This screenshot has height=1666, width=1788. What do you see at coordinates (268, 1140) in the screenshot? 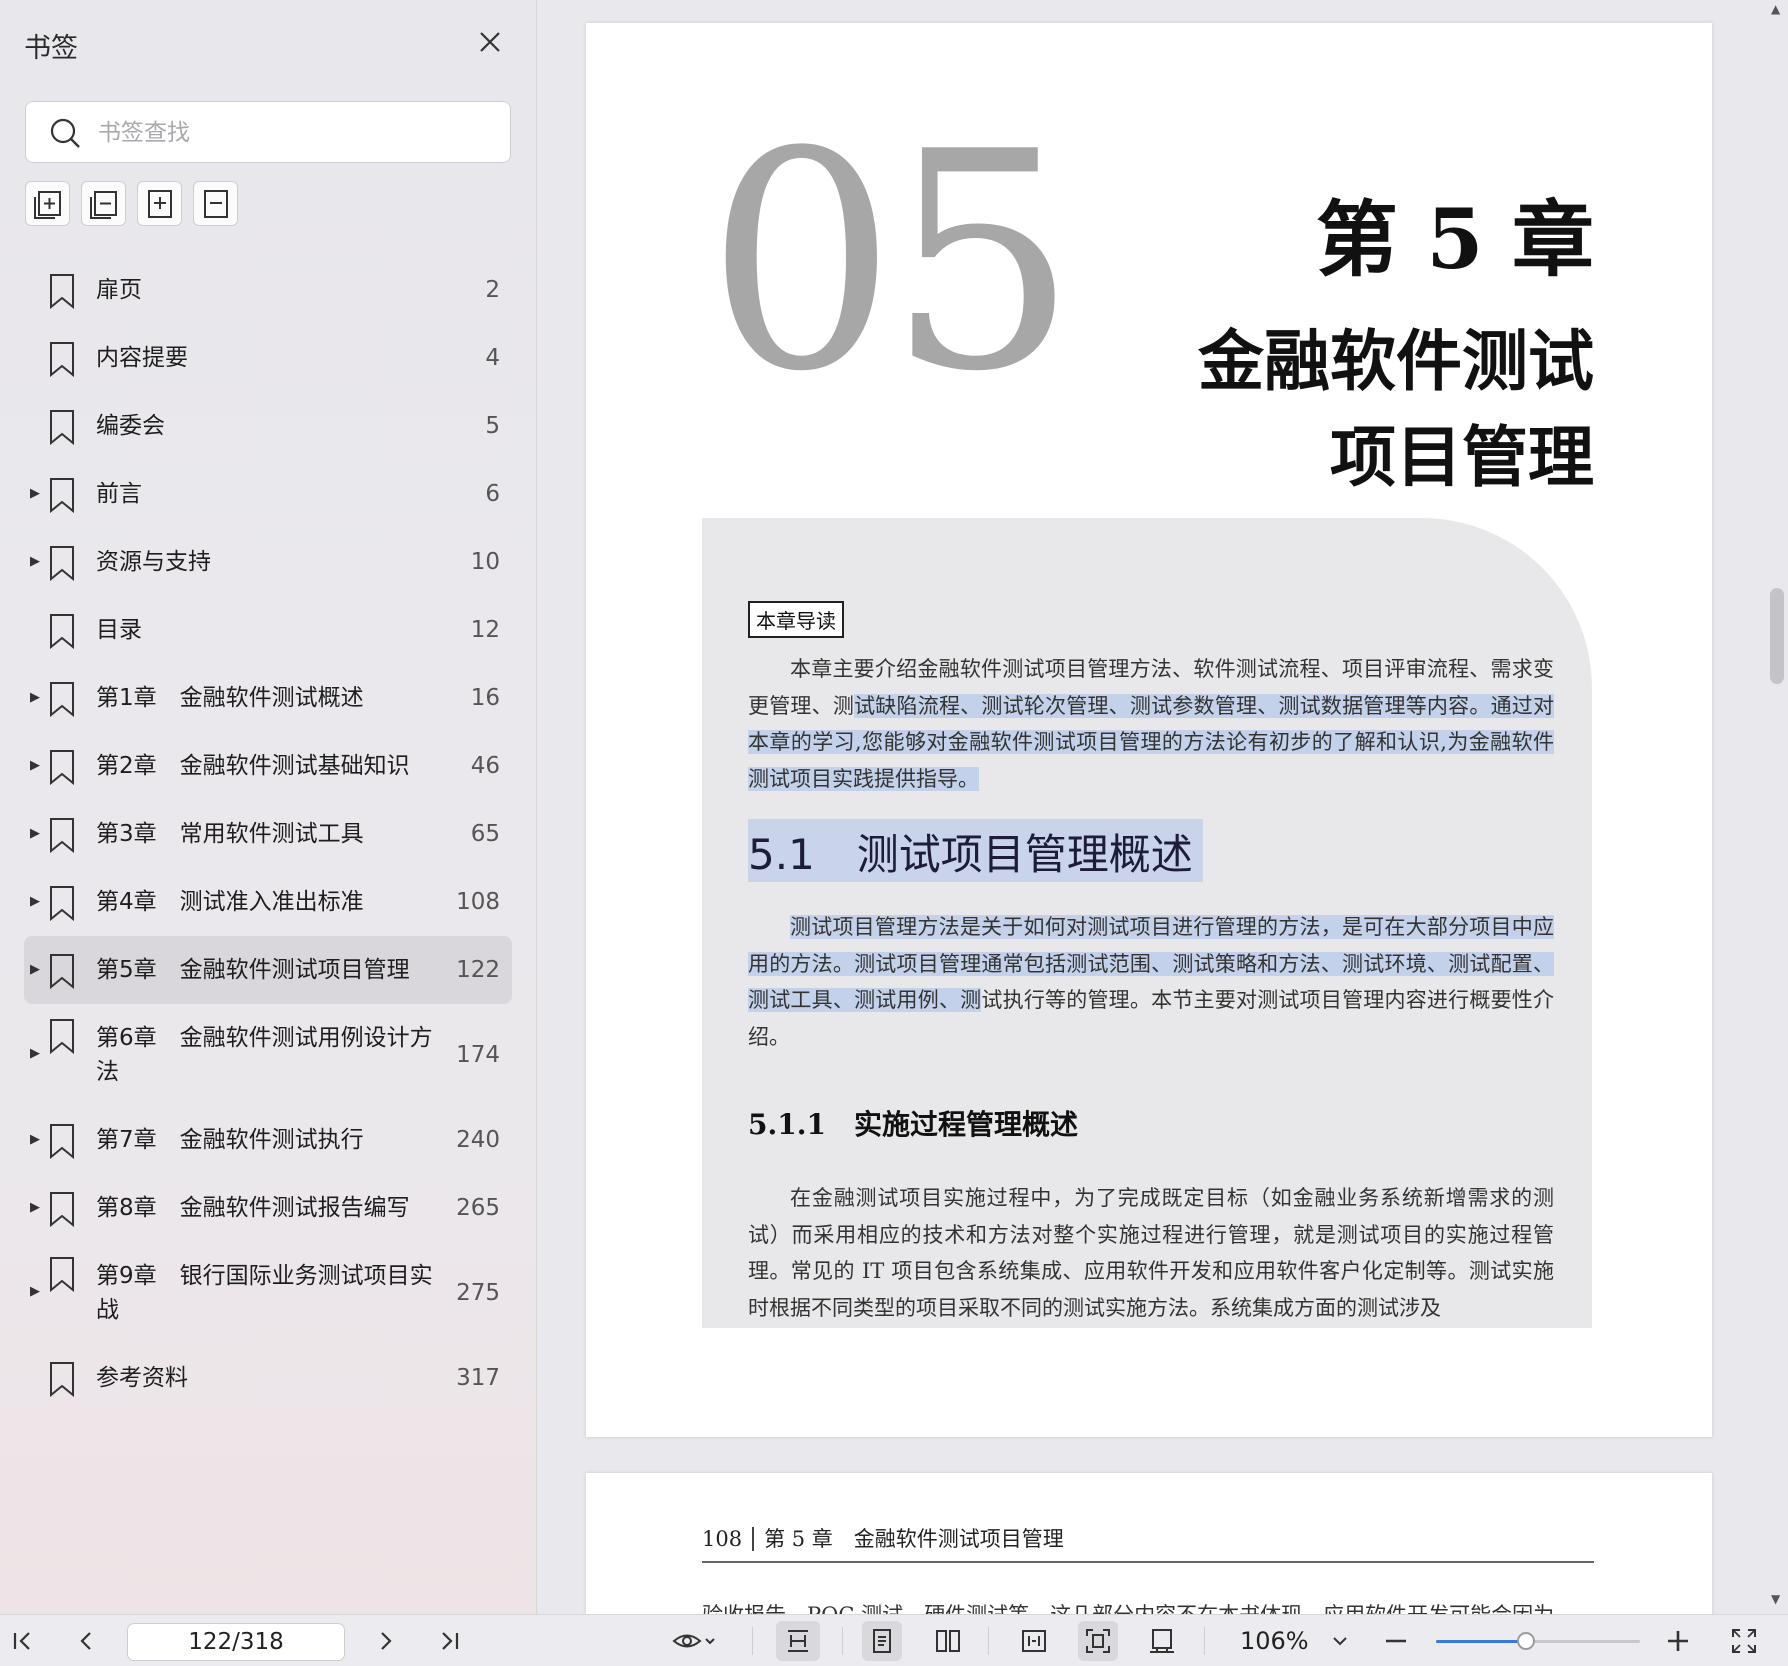
I see `bookmark-item: ▶ 第7章 金融软件测试执行 240` at bounding box center [268, 1140].